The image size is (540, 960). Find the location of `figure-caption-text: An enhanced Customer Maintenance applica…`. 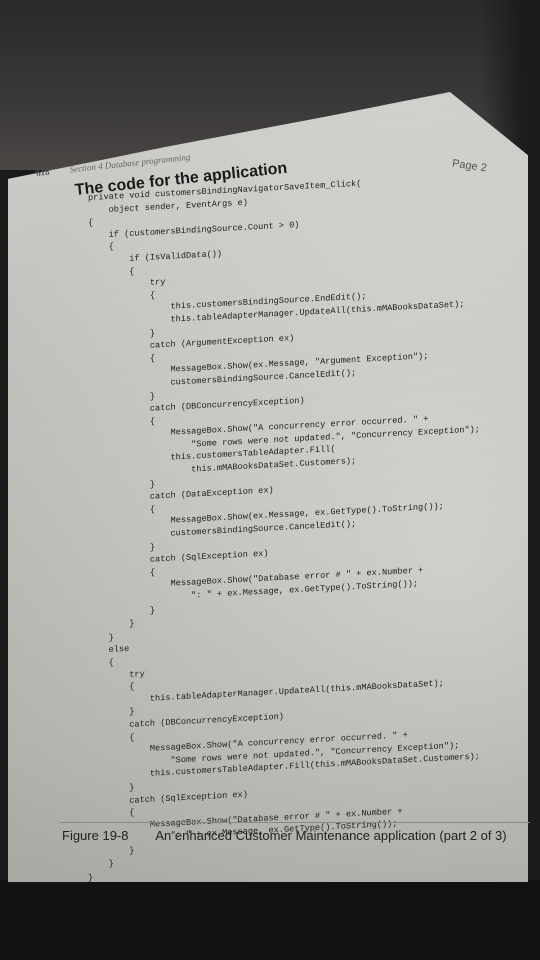

figure-caption-text: An enhanced Customer Maintenance applica… is located at coordinates (331, 835).